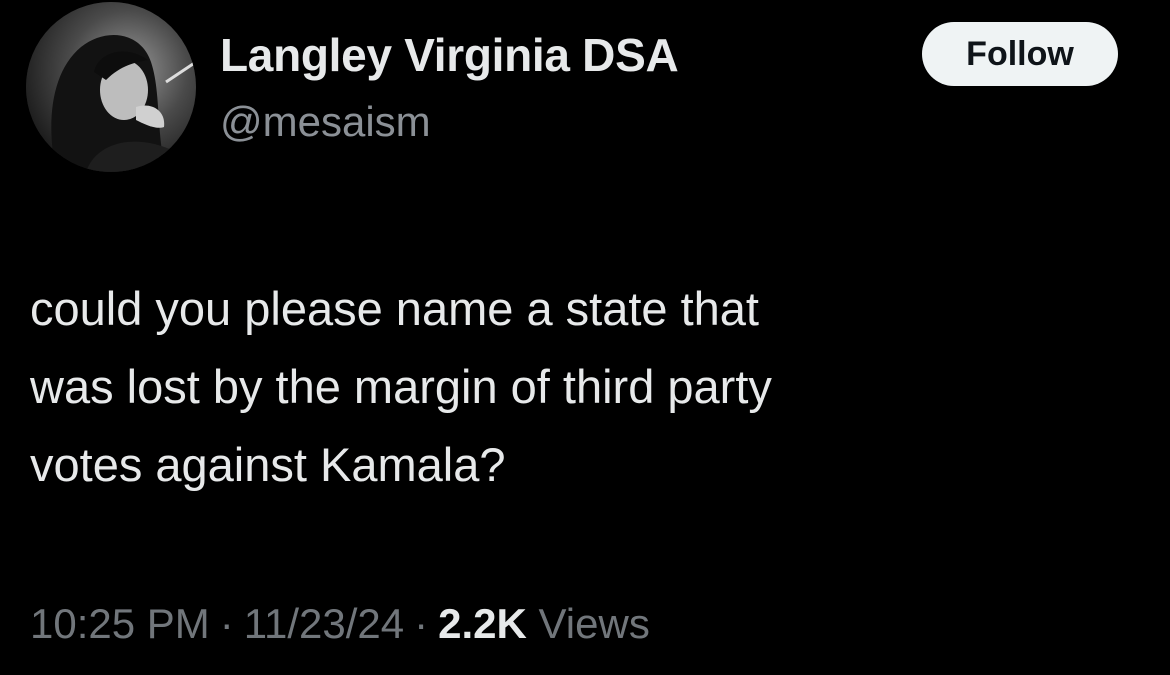  I want to click on tweet-text-line: votes against Kamala?, so click(268, 464).